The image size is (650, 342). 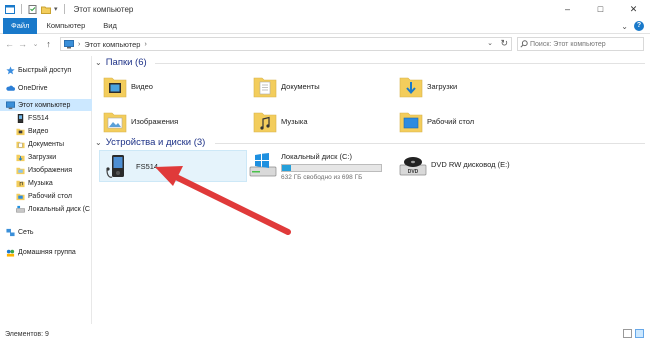 I want to click on search-placeholder: Поиск: Этот компьютер, so click(x=568, y=44).